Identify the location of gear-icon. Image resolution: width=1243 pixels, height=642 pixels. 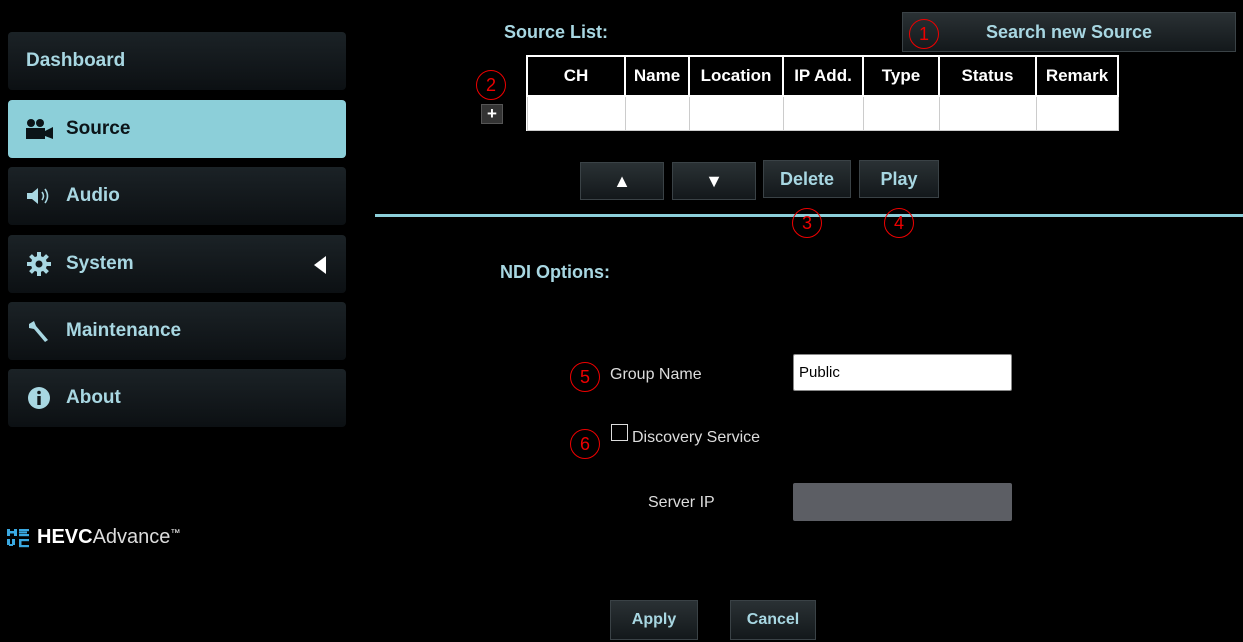
(39, 264).